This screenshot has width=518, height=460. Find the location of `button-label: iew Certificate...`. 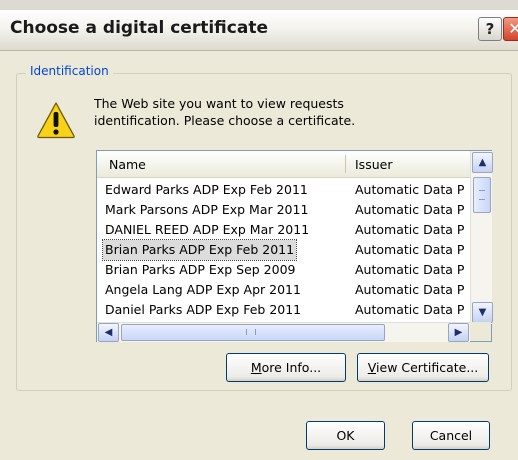

button-label: iew Certificate... is located at coordinates (427, 367).